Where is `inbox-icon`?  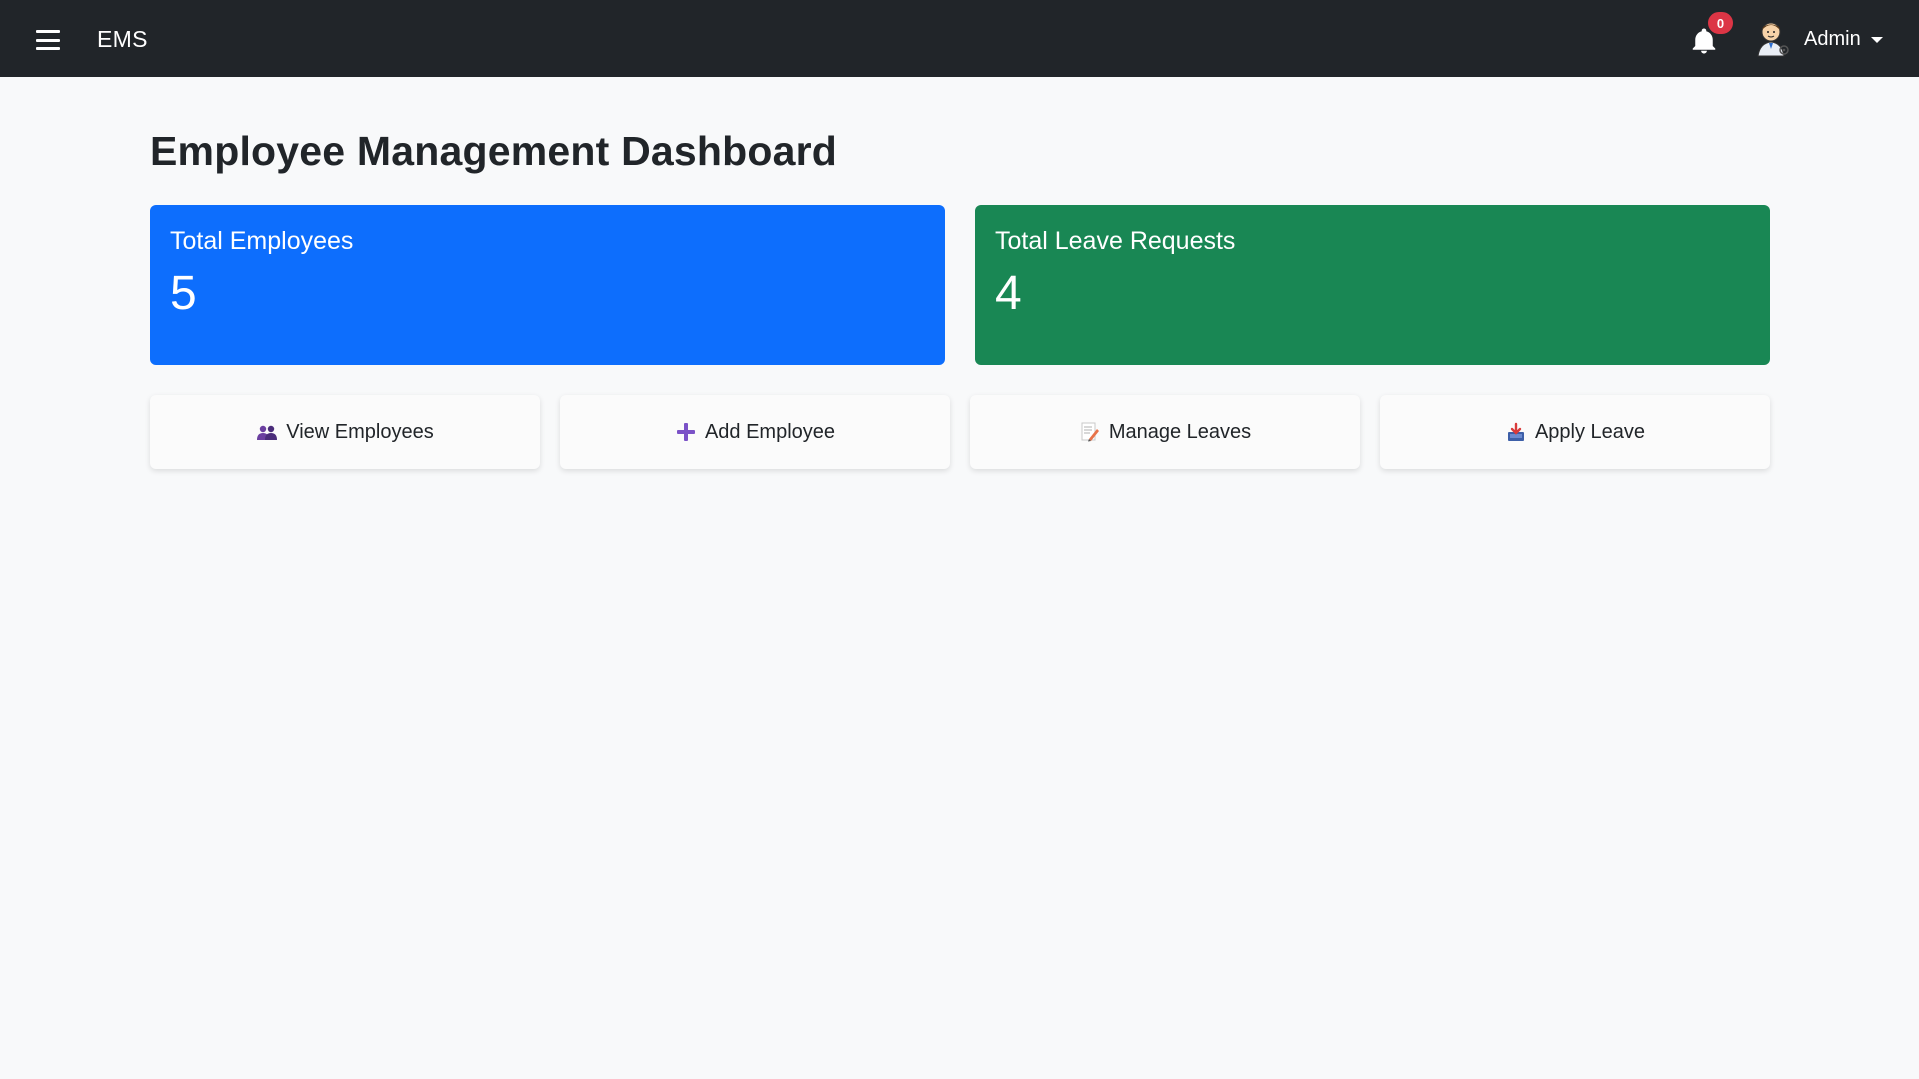
inbox-icon is located at coordinates (1516, 432).